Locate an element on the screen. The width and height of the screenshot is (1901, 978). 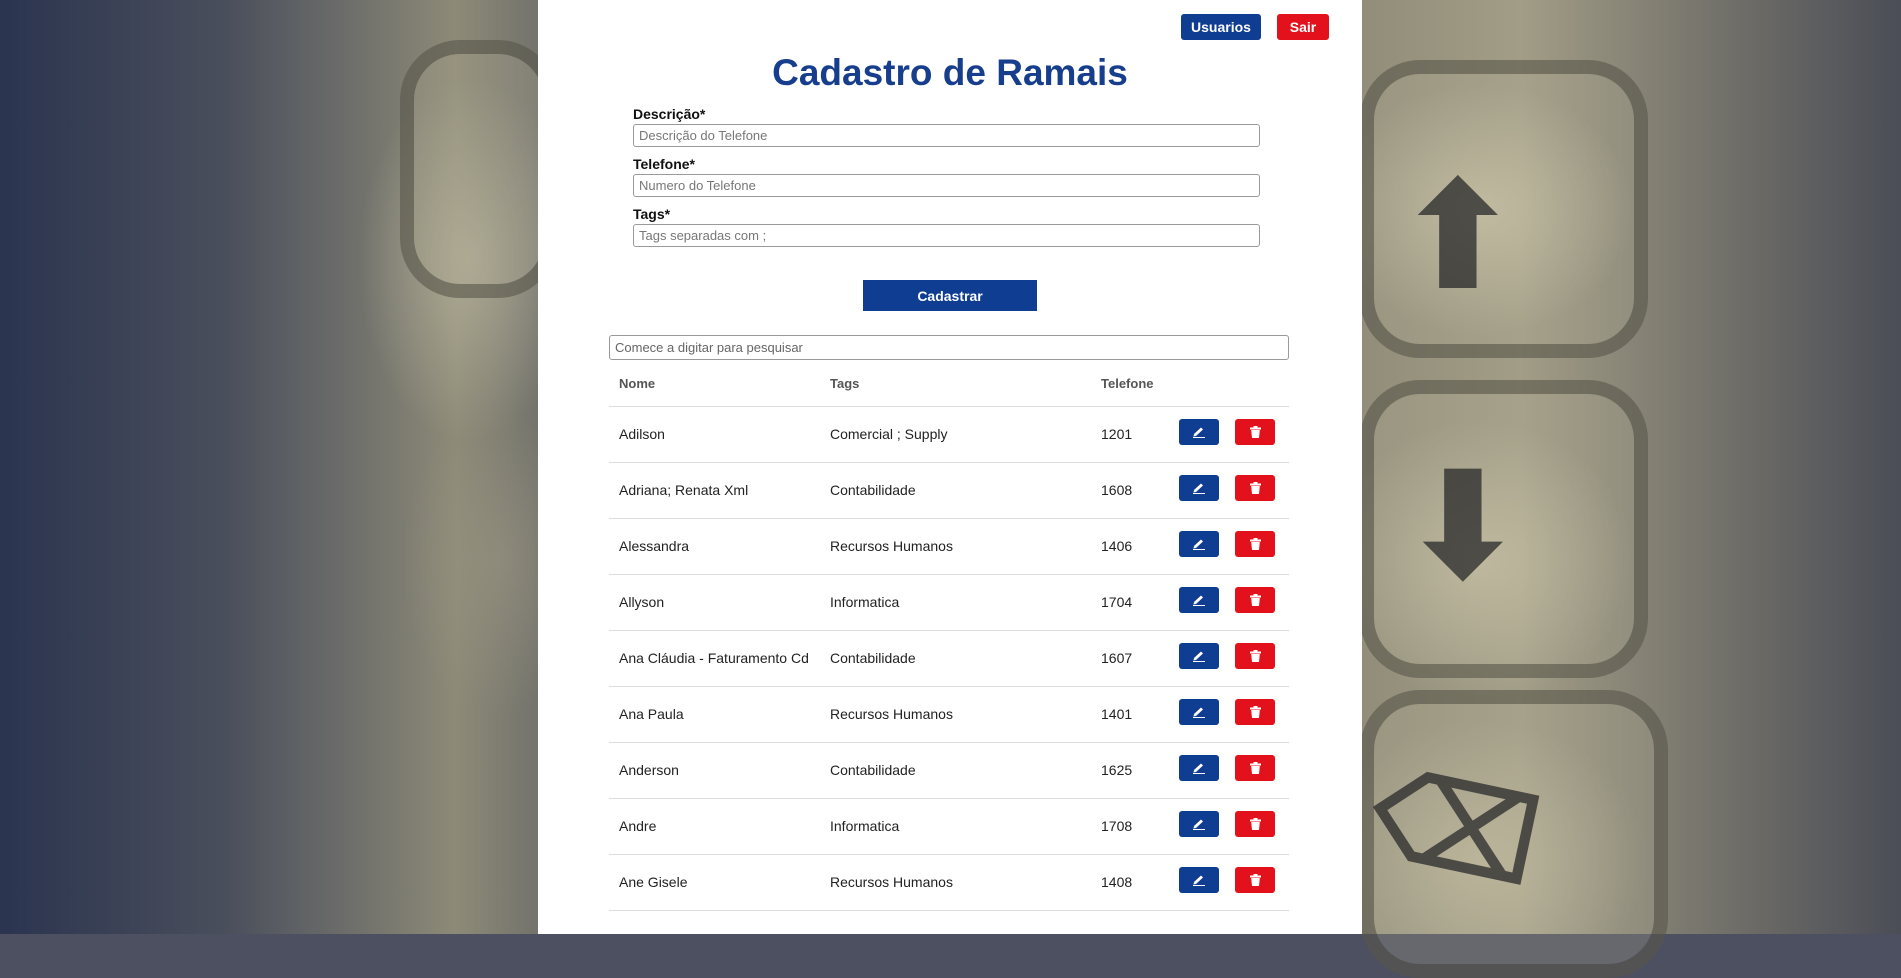
cell-nome: Ana Paula is located at coordinates (651, 714).